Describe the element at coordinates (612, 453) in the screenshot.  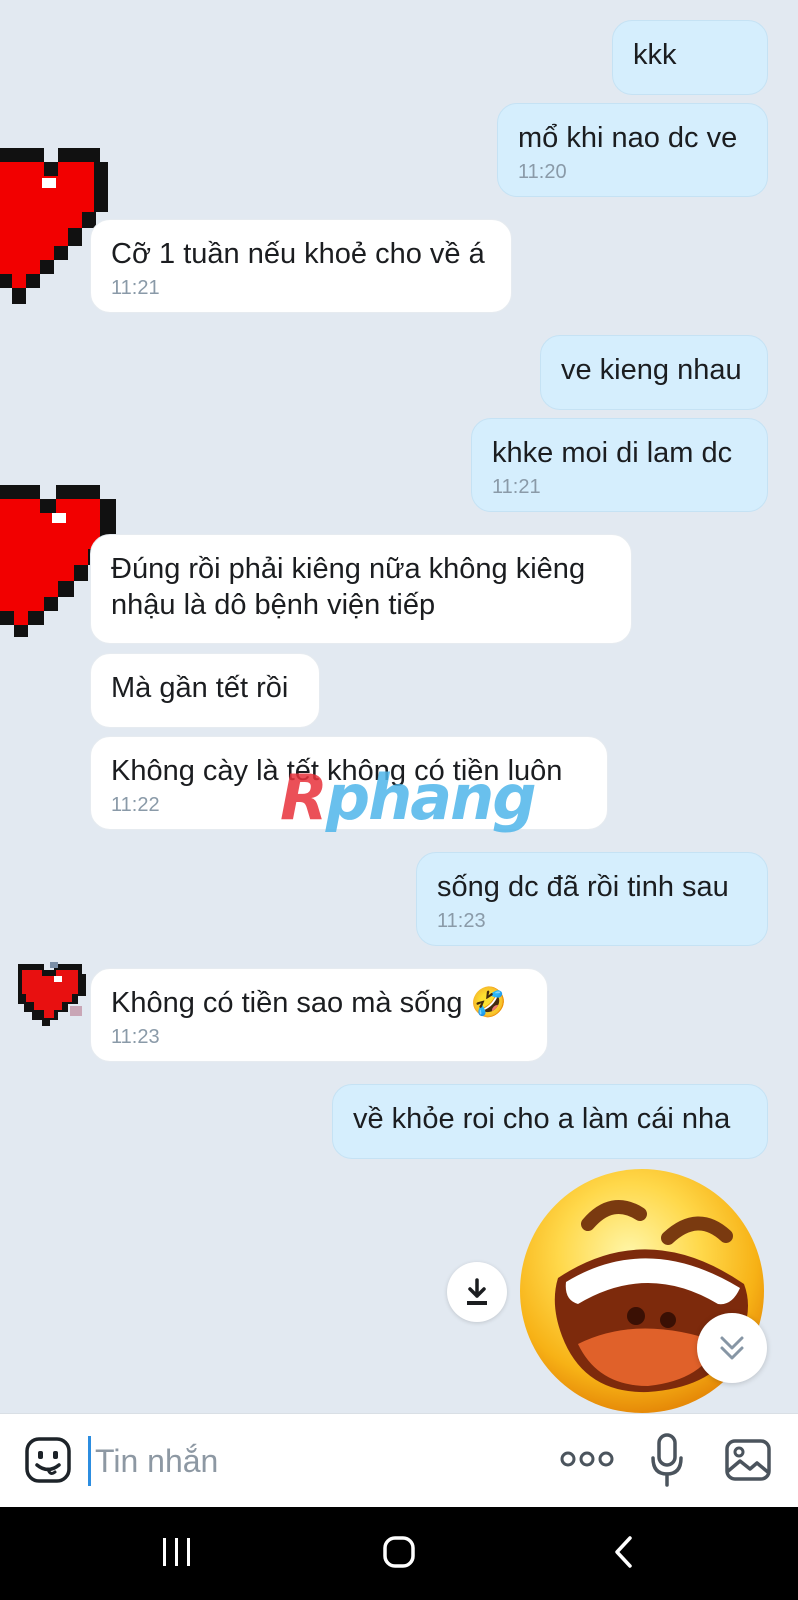
I see `message-text: khke moi di lam dc` at that location.